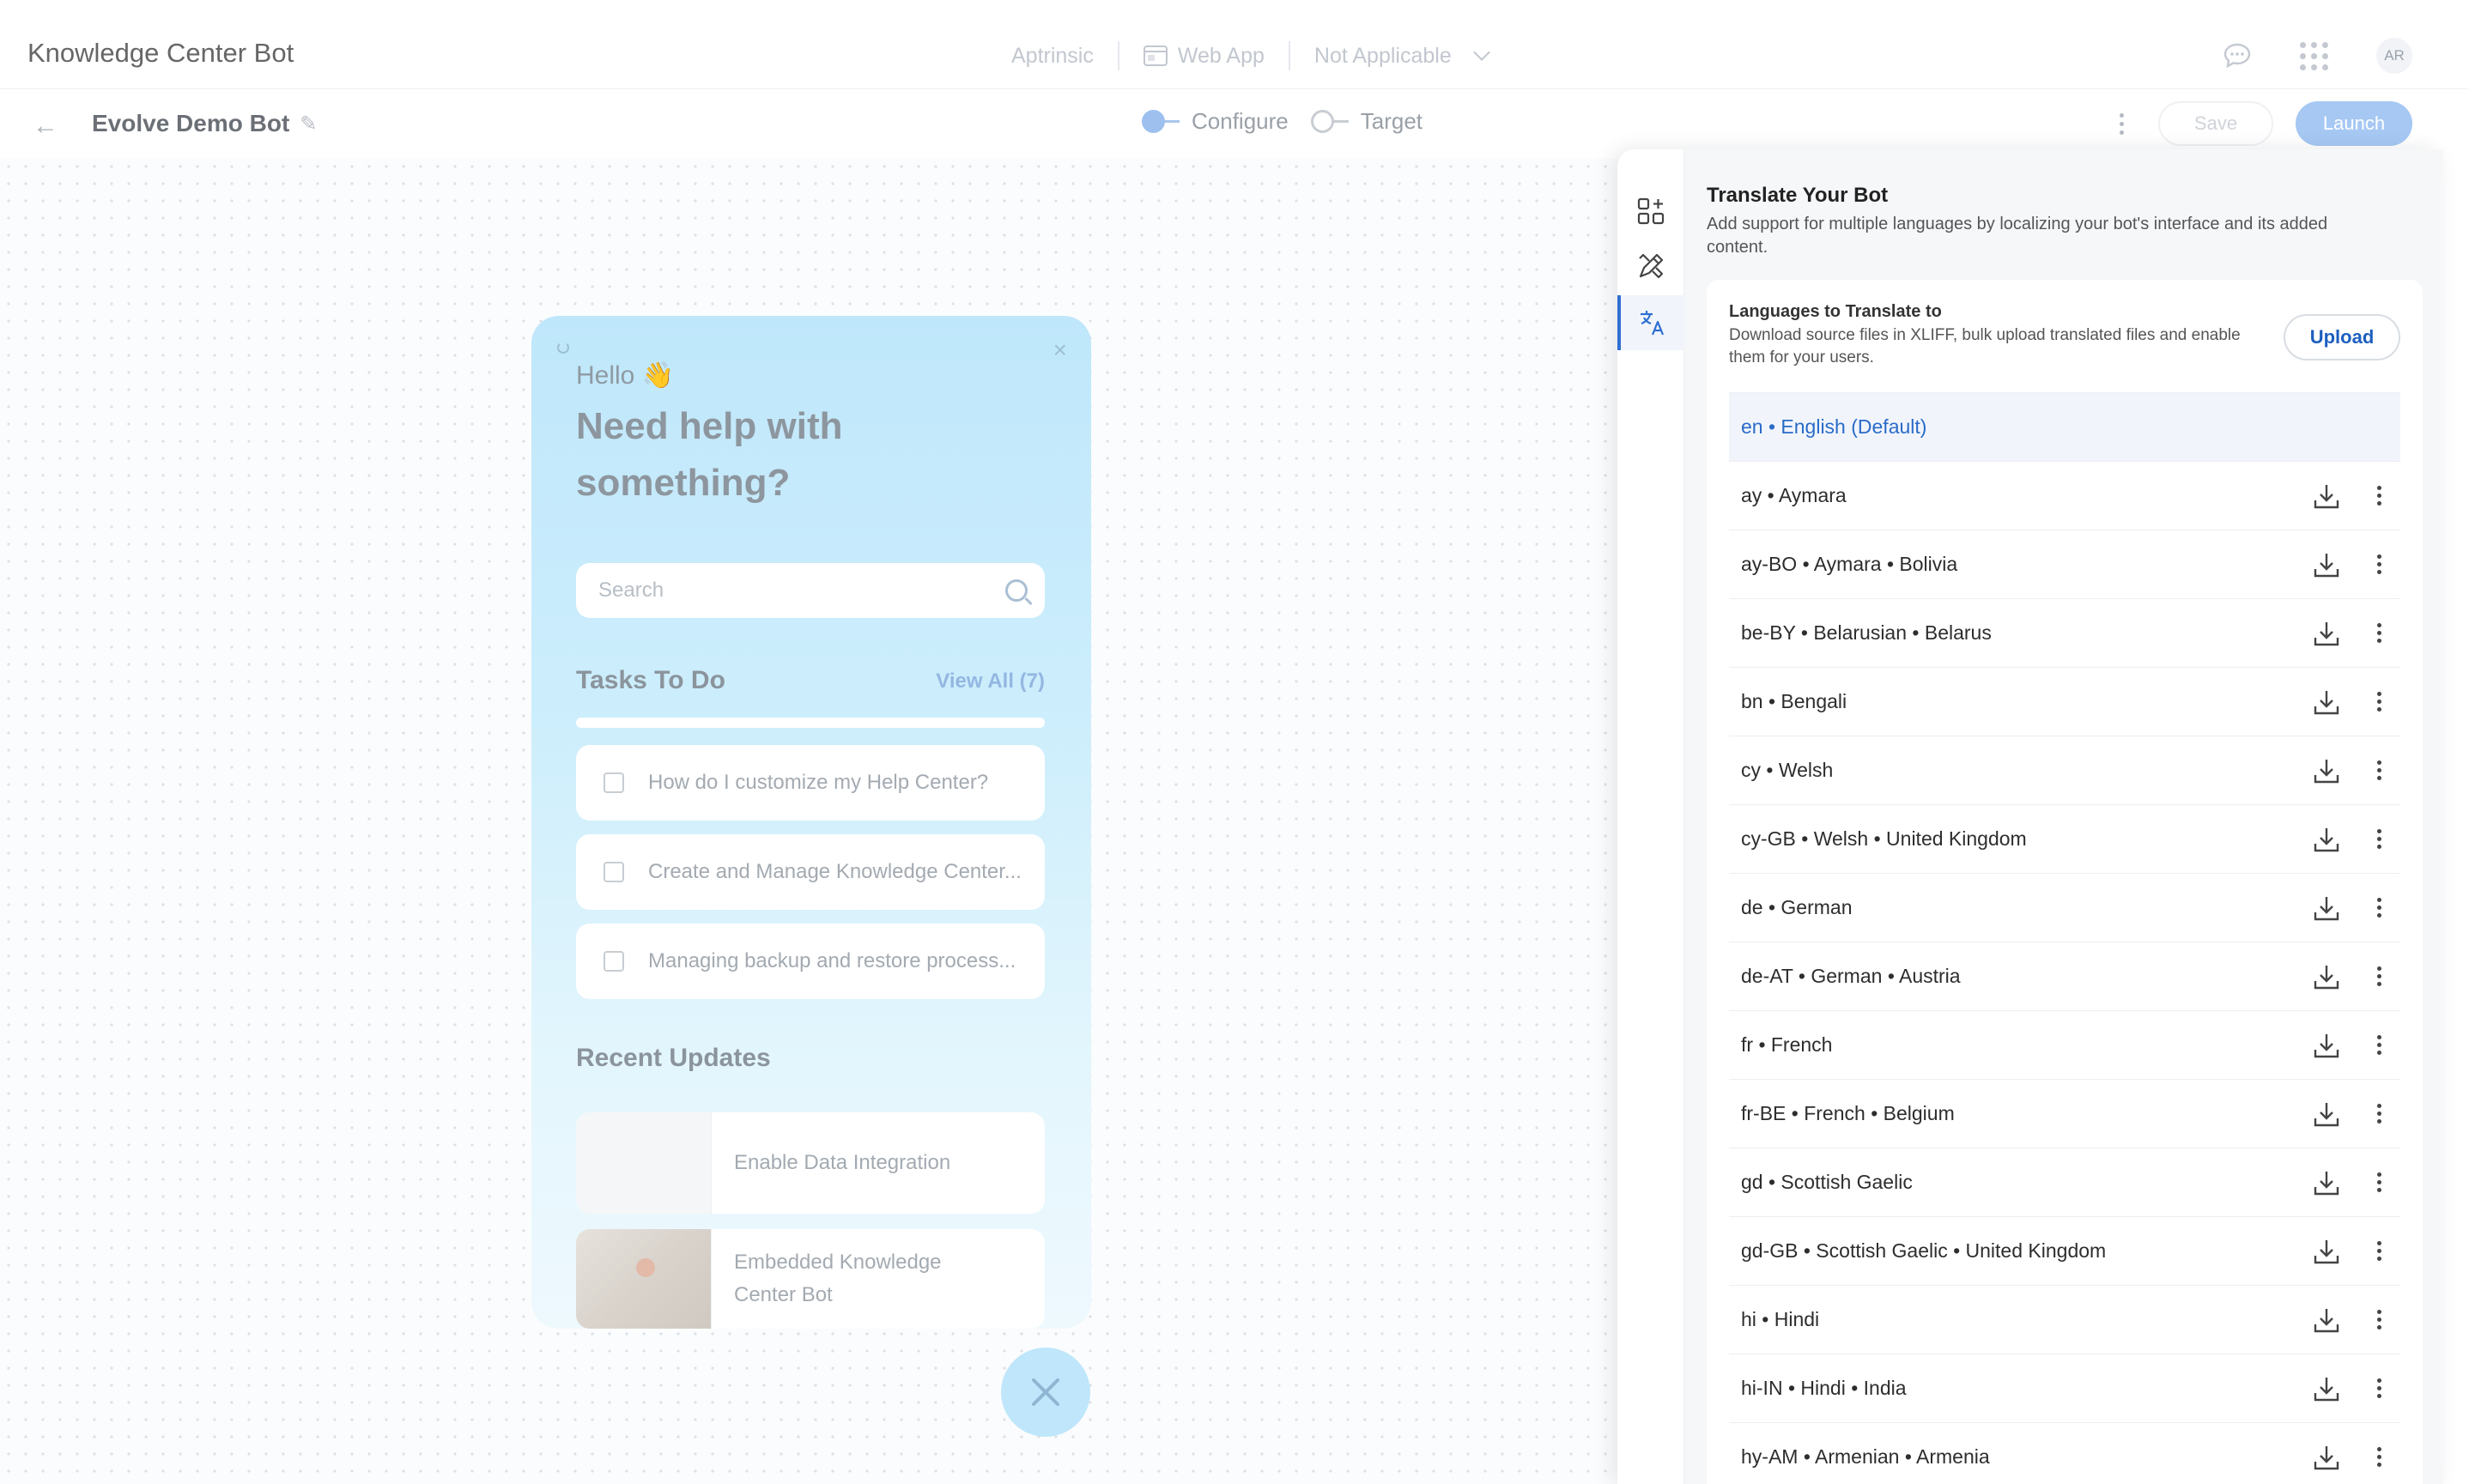 This screenshot has width=2469, height=1484. What do you see at coordinates (1824, 1388) in the screenshot?
I see `language-label: hi-IN • Hindi • India` at bounding box center [1824, 1388].